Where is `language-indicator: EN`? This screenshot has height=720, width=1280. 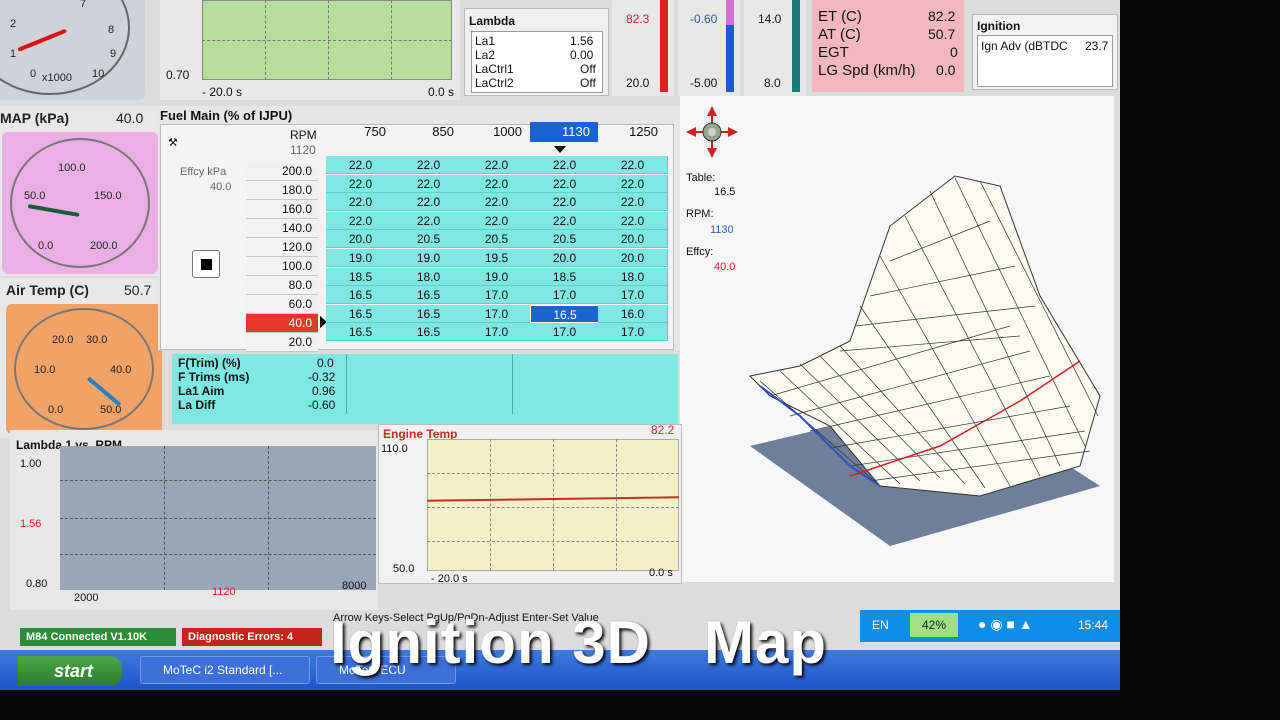 language-indicator: EN is located at coordinates (880, 625).